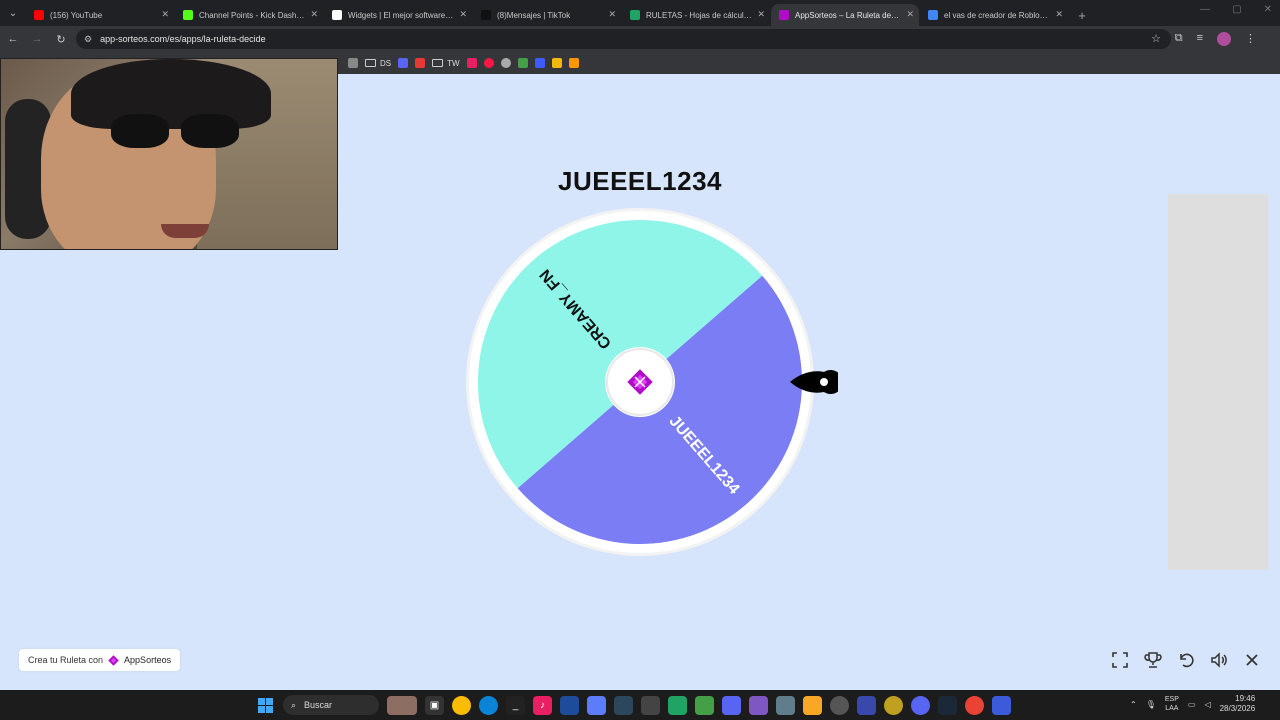 This screenshot has height=720, width=1280. Describe the element at coordinates (515, 705) in the screenshot. I see `terminal-icon: _` at that location.